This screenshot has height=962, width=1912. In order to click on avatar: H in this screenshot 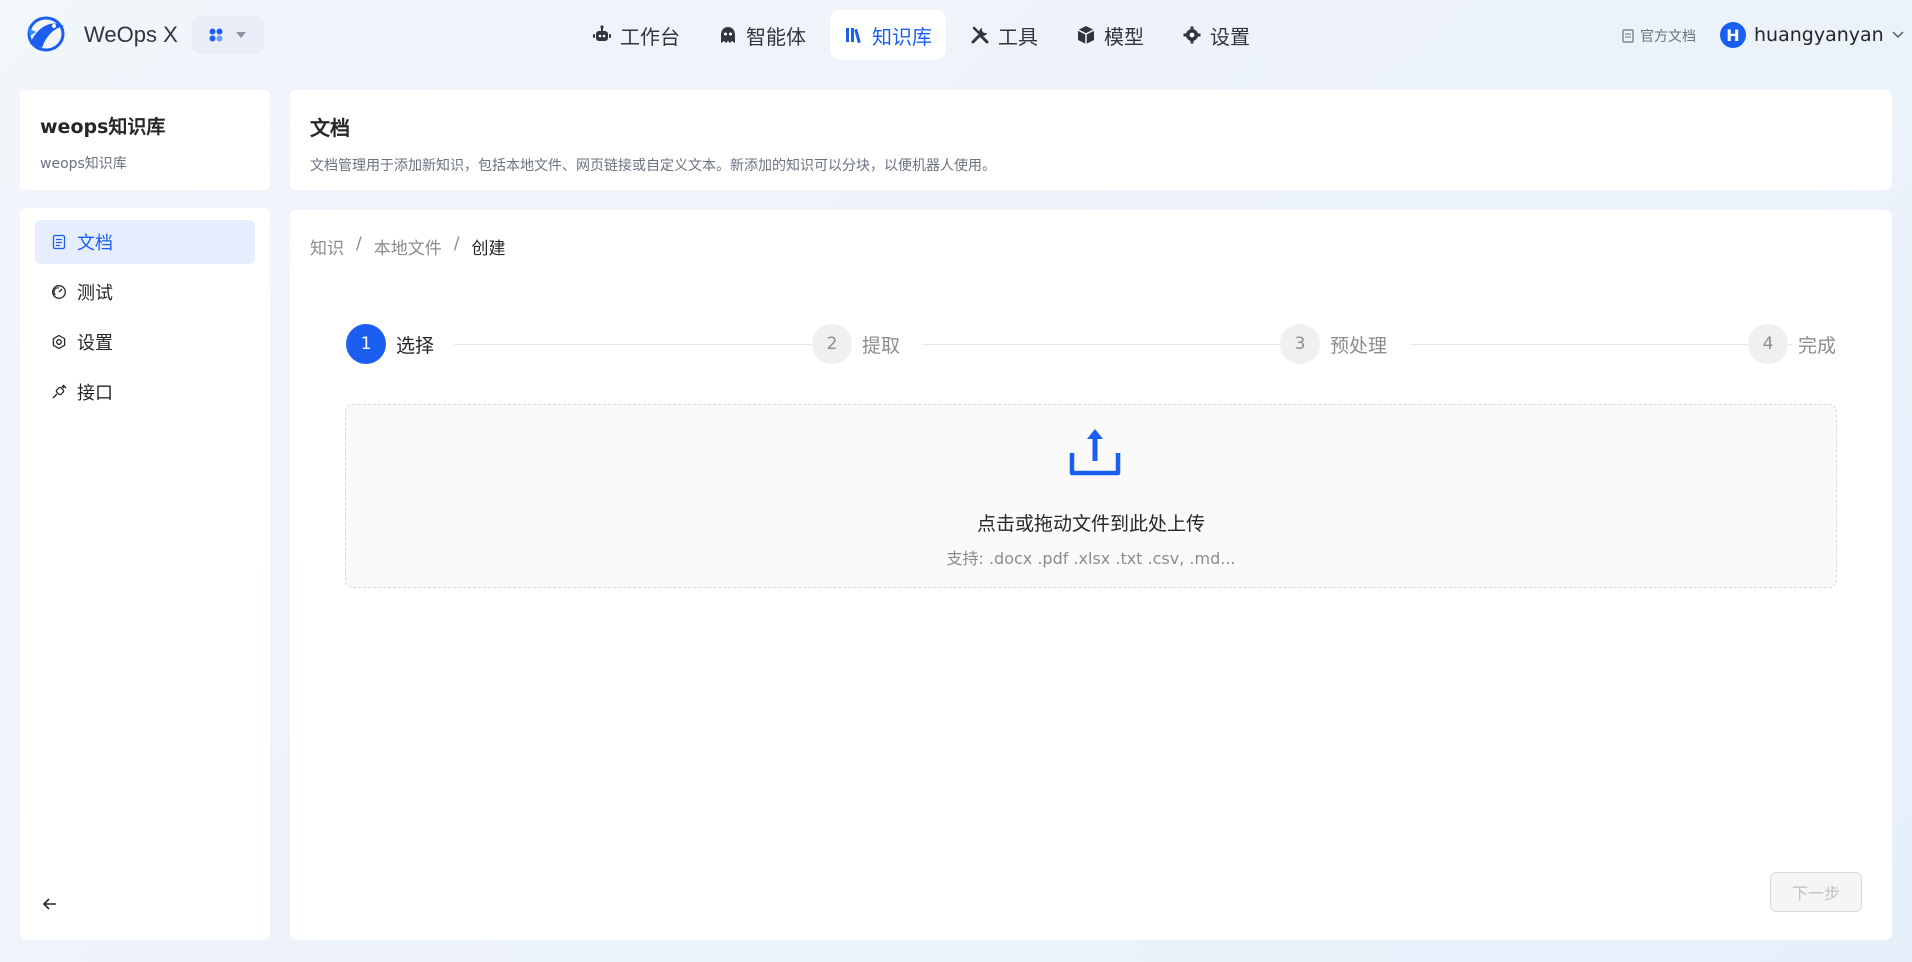, I will do `click(1733, 35)`.